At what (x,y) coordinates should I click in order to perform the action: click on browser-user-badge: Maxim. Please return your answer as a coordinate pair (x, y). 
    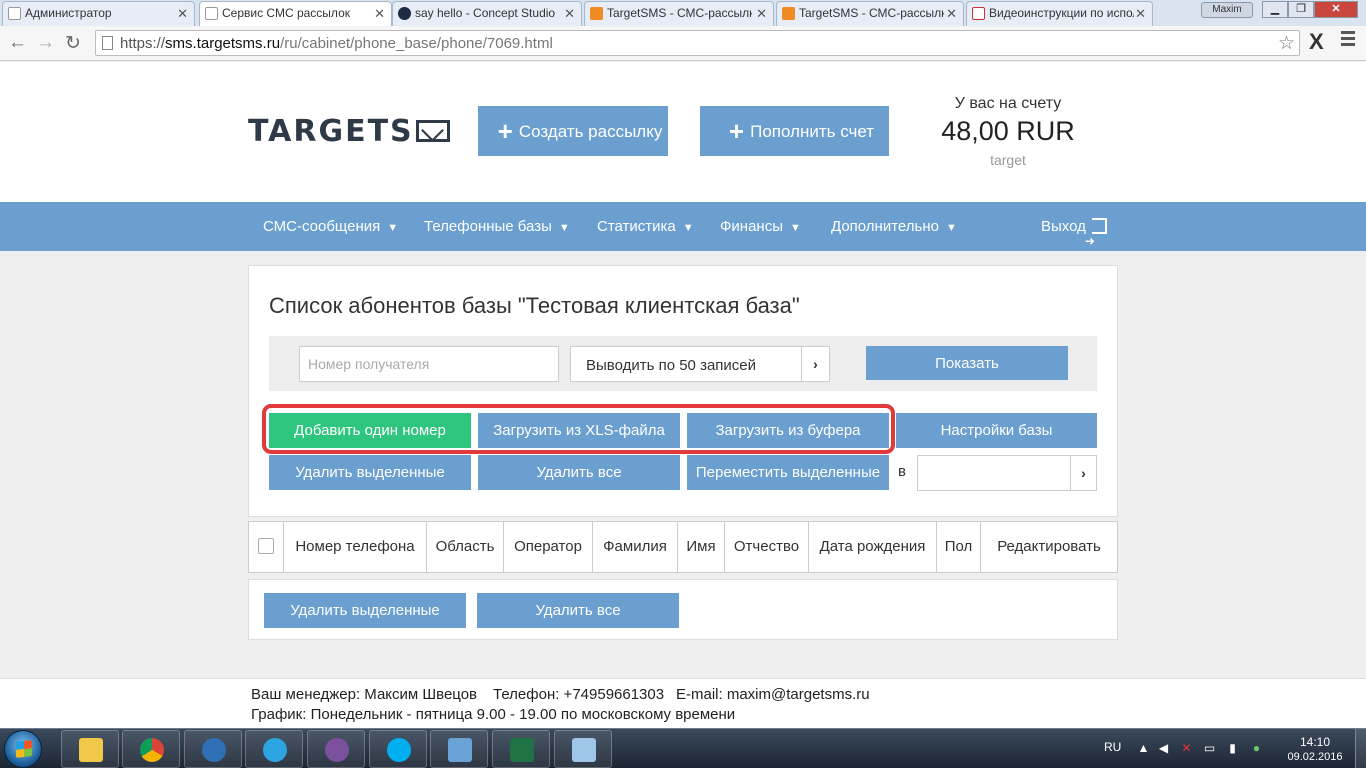
    Looking at the image, I should click on (1227, 10).